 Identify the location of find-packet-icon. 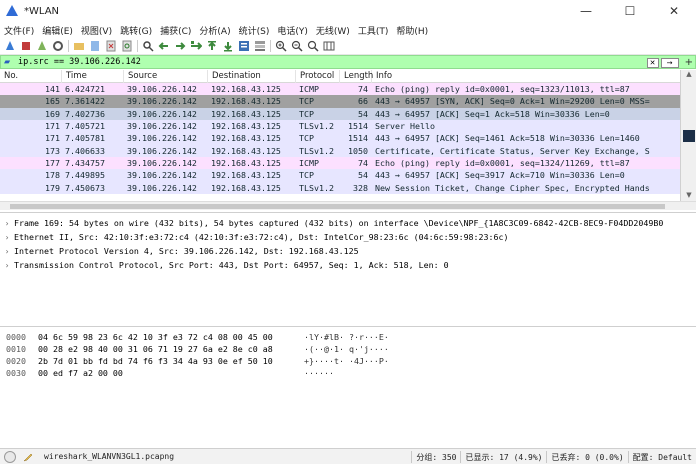
(148, 46).